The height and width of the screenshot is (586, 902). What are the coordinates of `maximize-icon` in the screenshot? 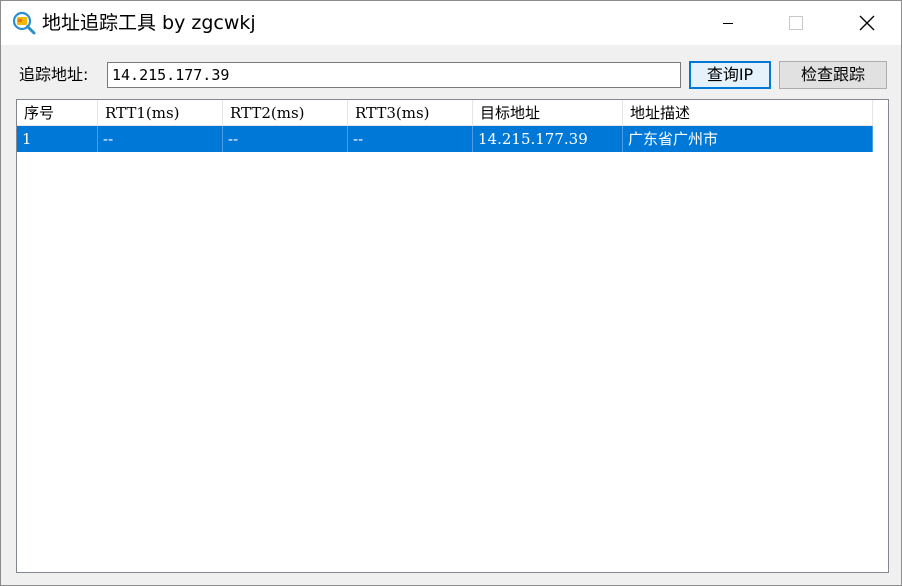 It's located at (796, 23).